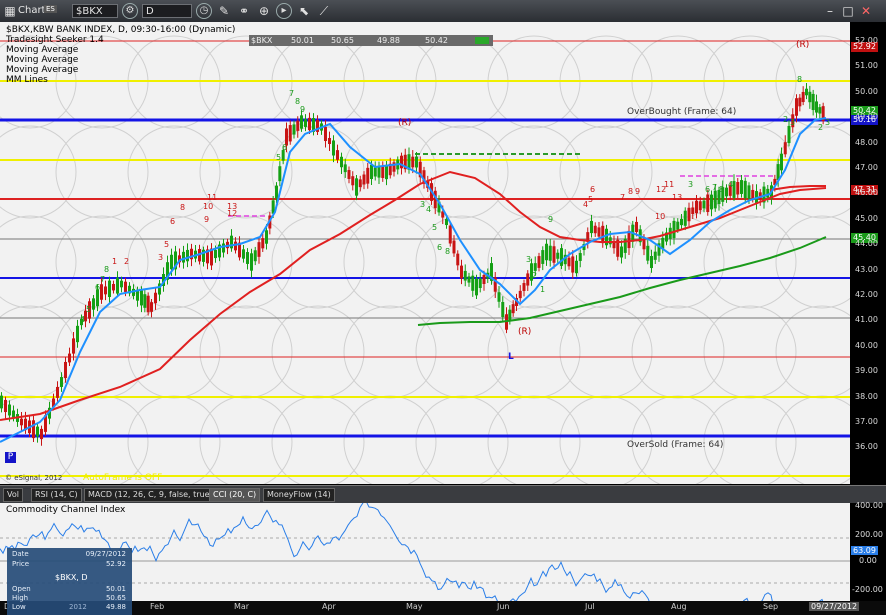 The image size is (886, 615). What do you see at coordinates (232, 213) in the screenshot?
I see `sequence-count-label: 12` at bounding box center [232, 213].